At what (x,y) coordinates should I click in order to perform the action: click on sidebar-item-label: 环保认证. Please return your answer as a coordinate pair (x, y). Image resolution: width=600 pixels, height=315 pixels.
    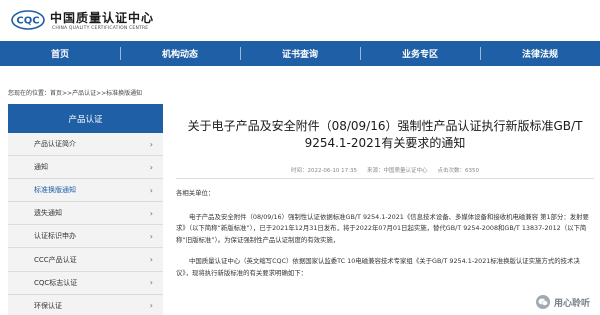
    Looking at the image, I should click on (48, 305).